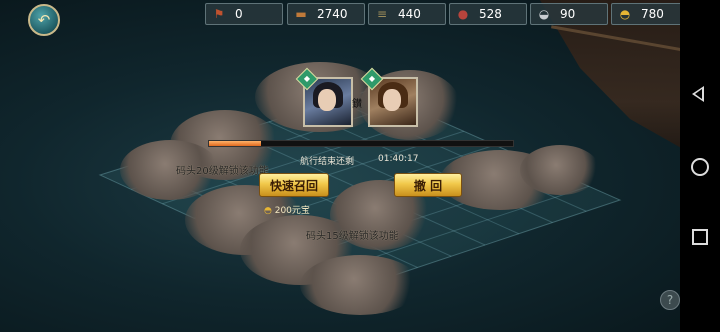 The width and height of the screenshot is (720, 332). I want to click on quick-recall-cost: ◓ 200元宝, so click(287, 209).